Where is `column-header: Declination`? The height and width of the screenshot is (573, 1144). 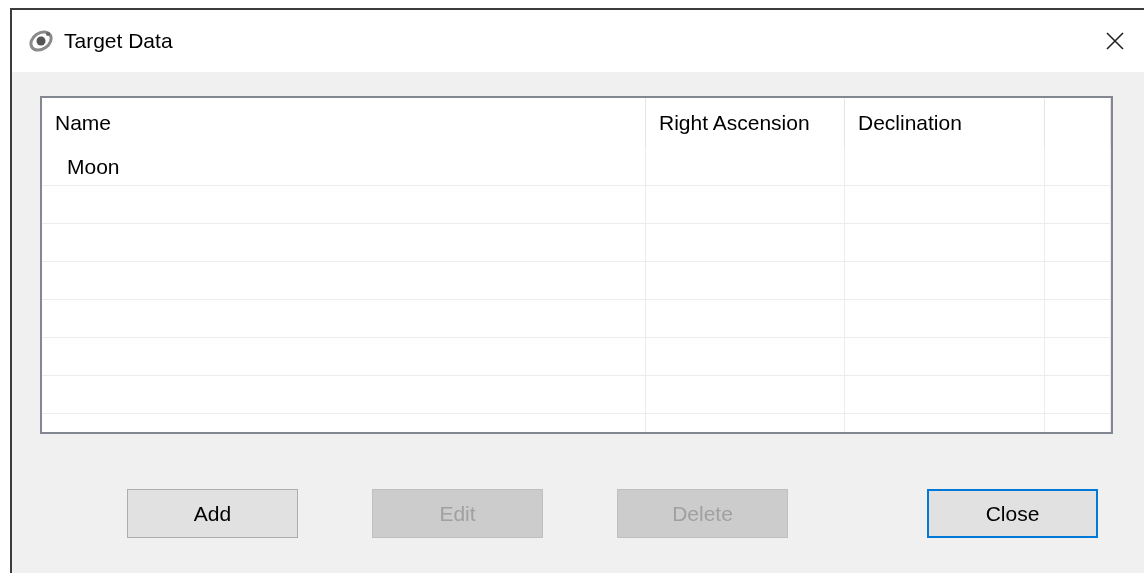 column-header: Declination is located at coordinates (945, 123).